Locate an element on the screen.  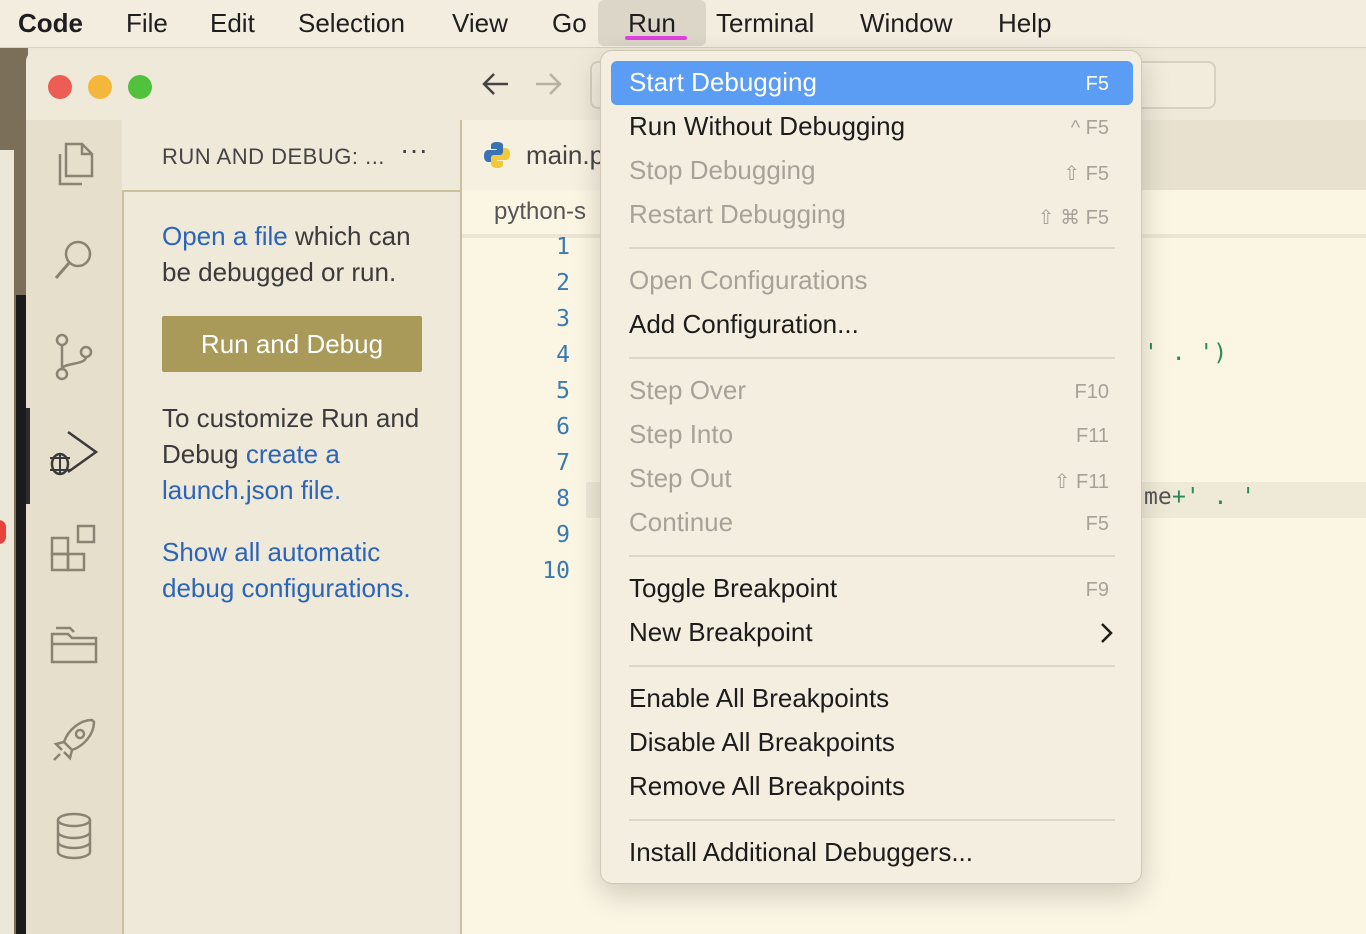
activity-bar is located at coordinates (74, 527).